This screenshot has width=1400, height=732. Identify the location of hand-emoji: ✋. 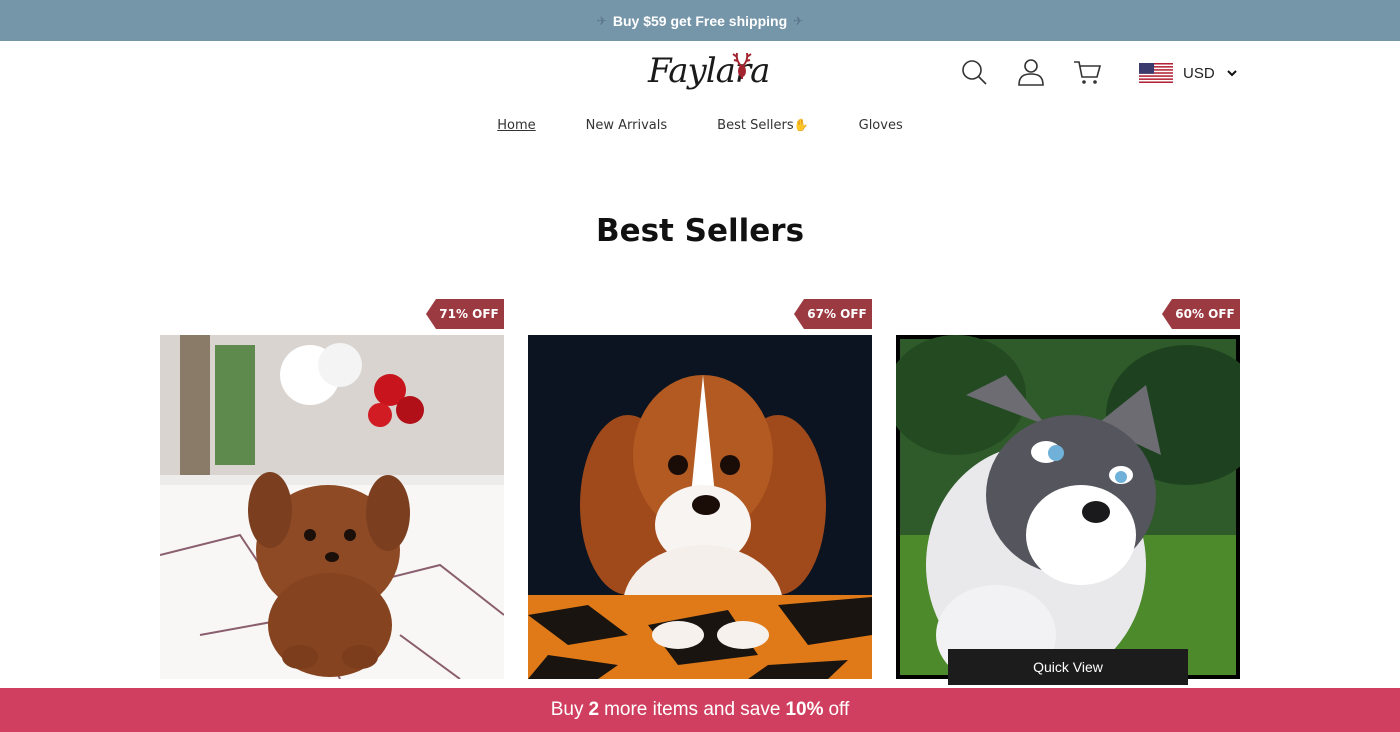
(801, 125).